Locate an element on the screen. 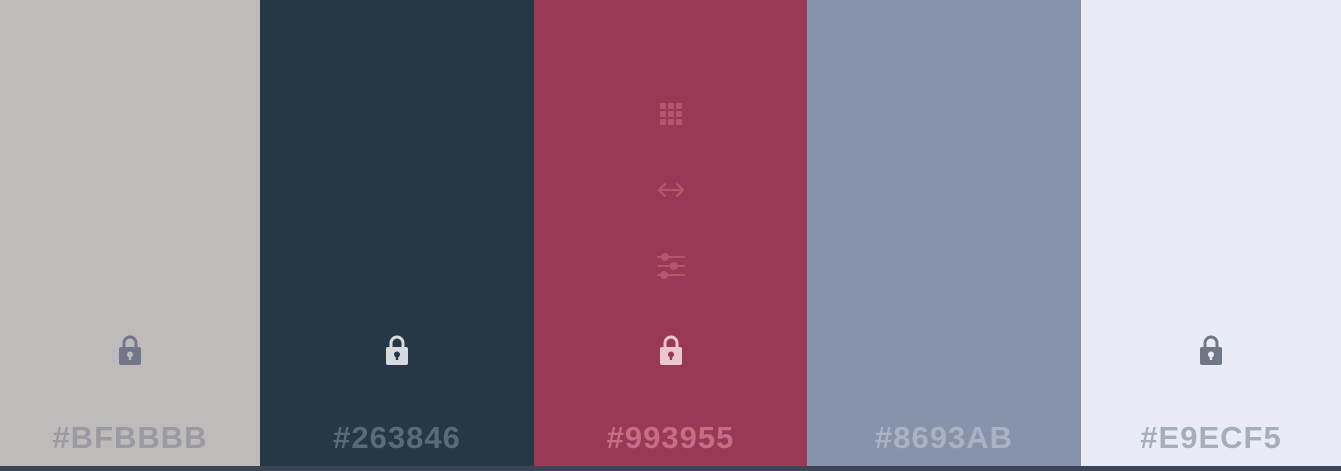  hex-code-label: #E9ECF5 is located at coordinates (1211, 438).